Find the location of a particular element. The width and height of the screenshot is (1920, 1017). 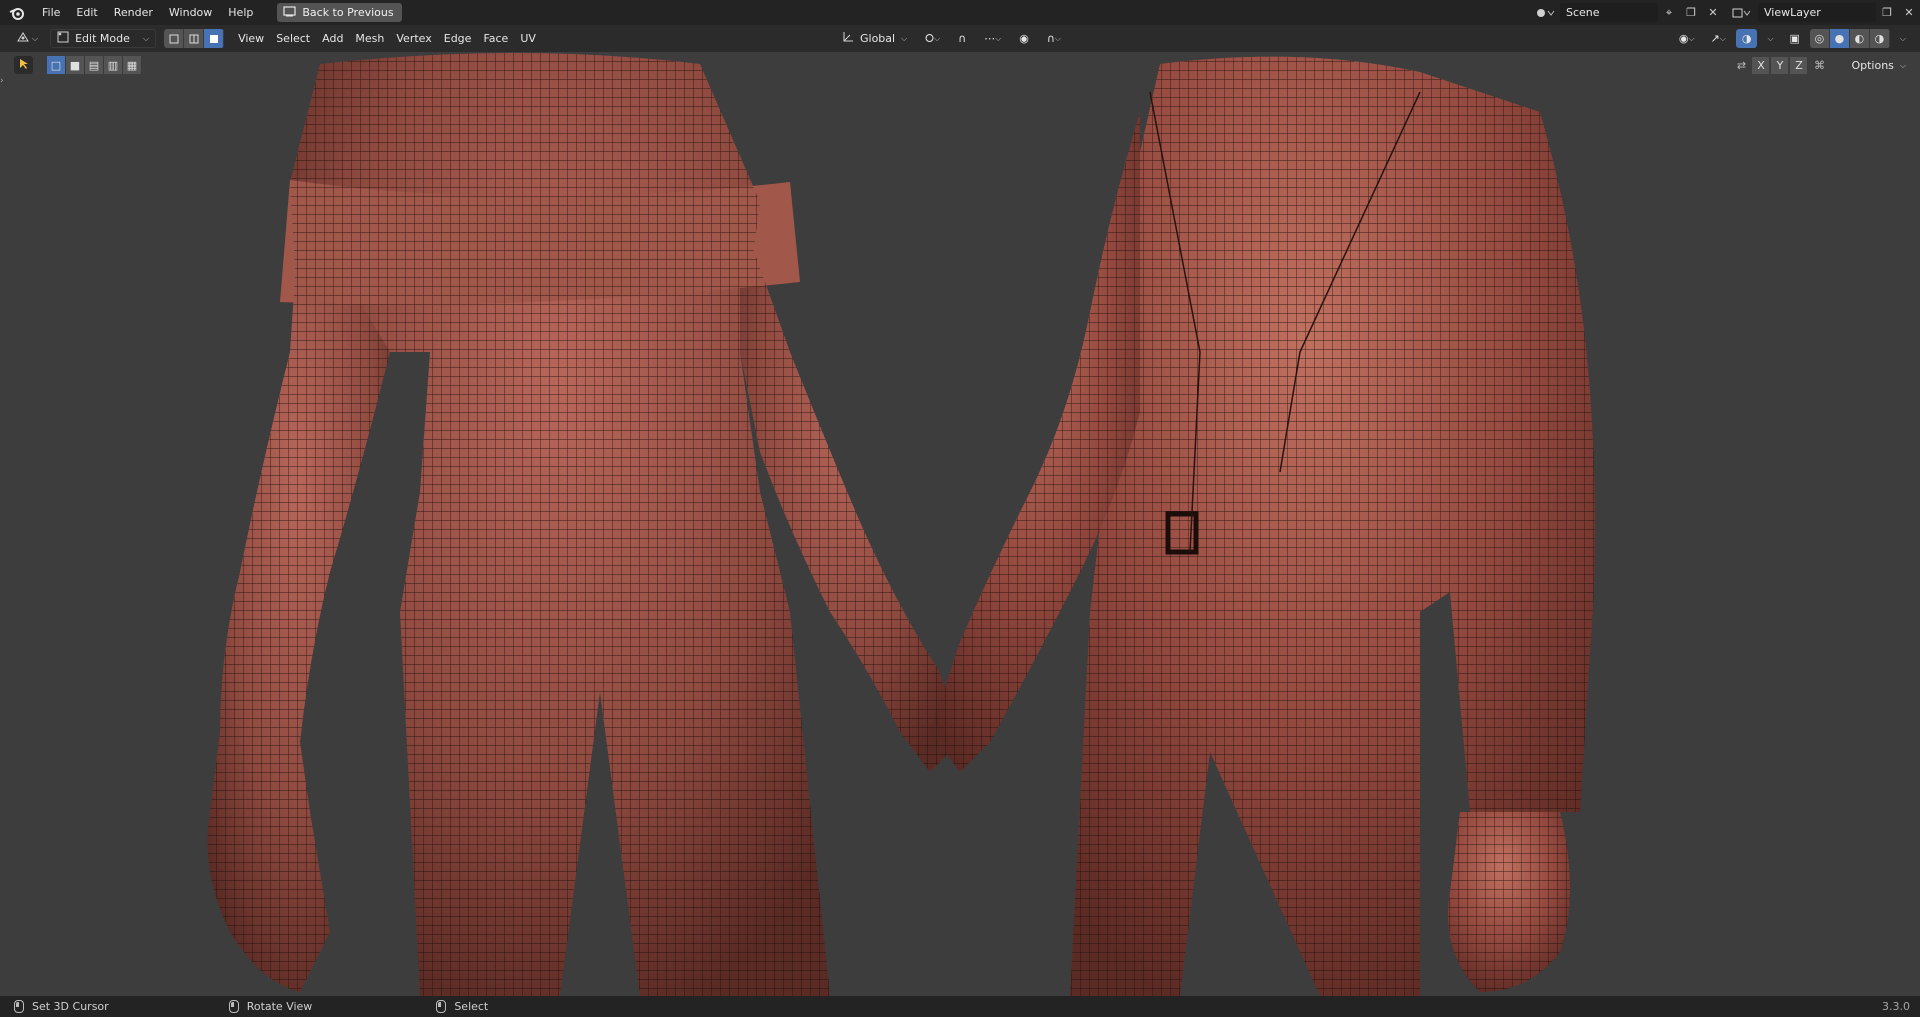

blender-logo-icon is located at coordinates (17, 12).